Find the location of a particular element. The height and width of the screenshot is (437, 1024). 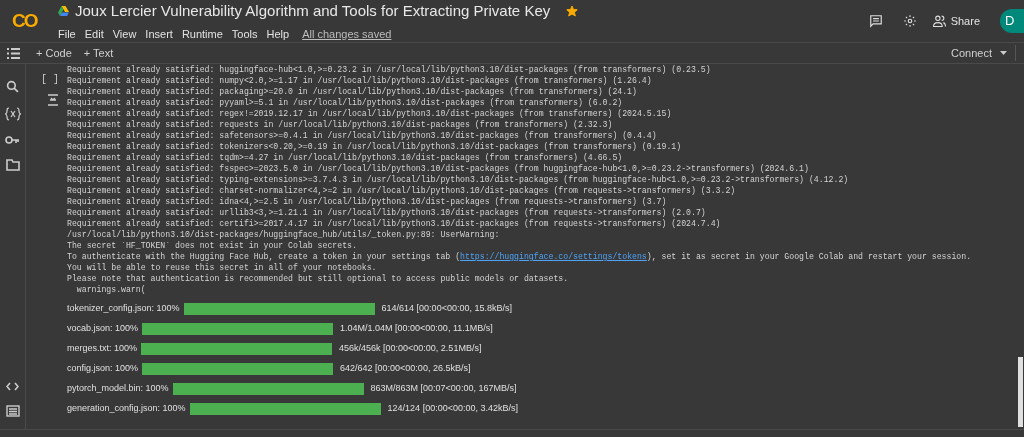

progress-stats: 863M/863M [00:07<00:00, 167MB/s] is located at coordinates (443, 389).